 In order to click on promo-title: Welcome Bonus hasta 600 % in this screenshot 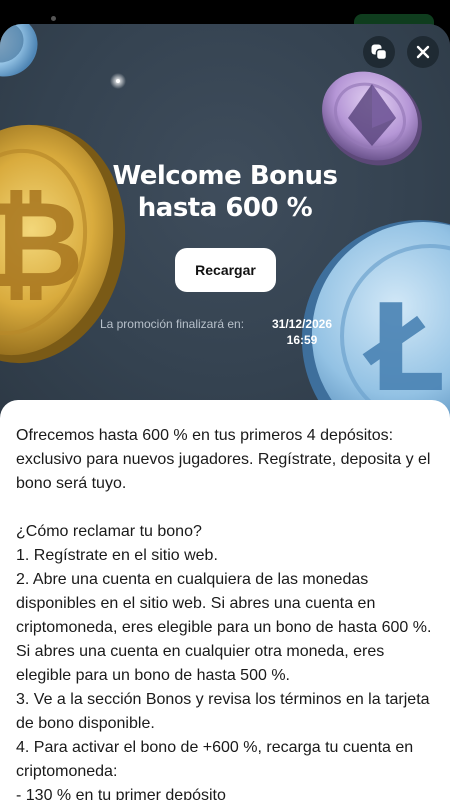, I will do `click(225, 192)`.